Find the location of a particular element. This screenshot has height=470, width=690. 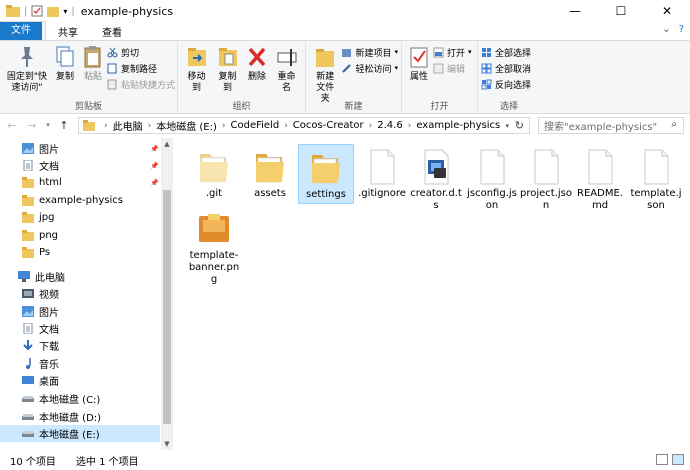

qat-dropdown-icon: ▾ is located at coordinates (65, 11).